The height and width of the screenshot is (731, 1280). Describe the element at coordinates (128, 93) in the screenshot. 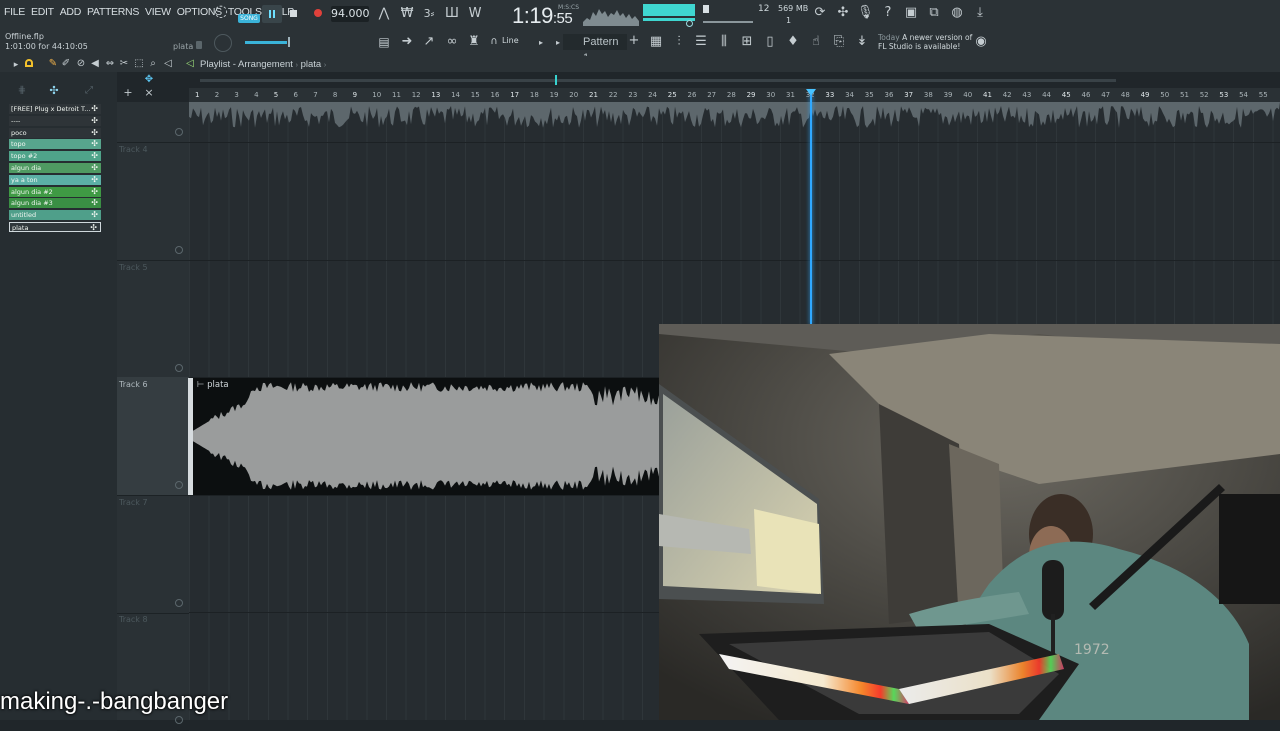

I see `add-track-icon: +` at that location.